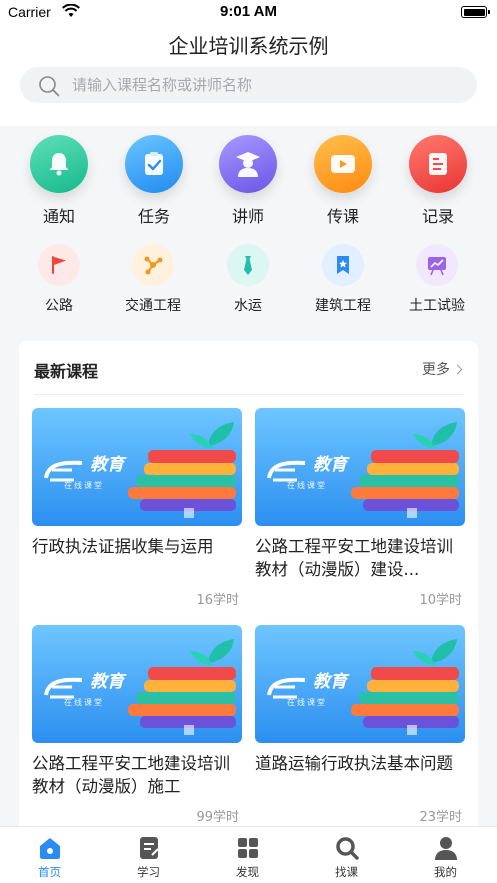 Image resolution: width=497 pixels, height=883 pixels. What do you see at coordinates (148, 872) in the screenshot?
I see `tab-label: 学习` at bounding box center [148, 872].